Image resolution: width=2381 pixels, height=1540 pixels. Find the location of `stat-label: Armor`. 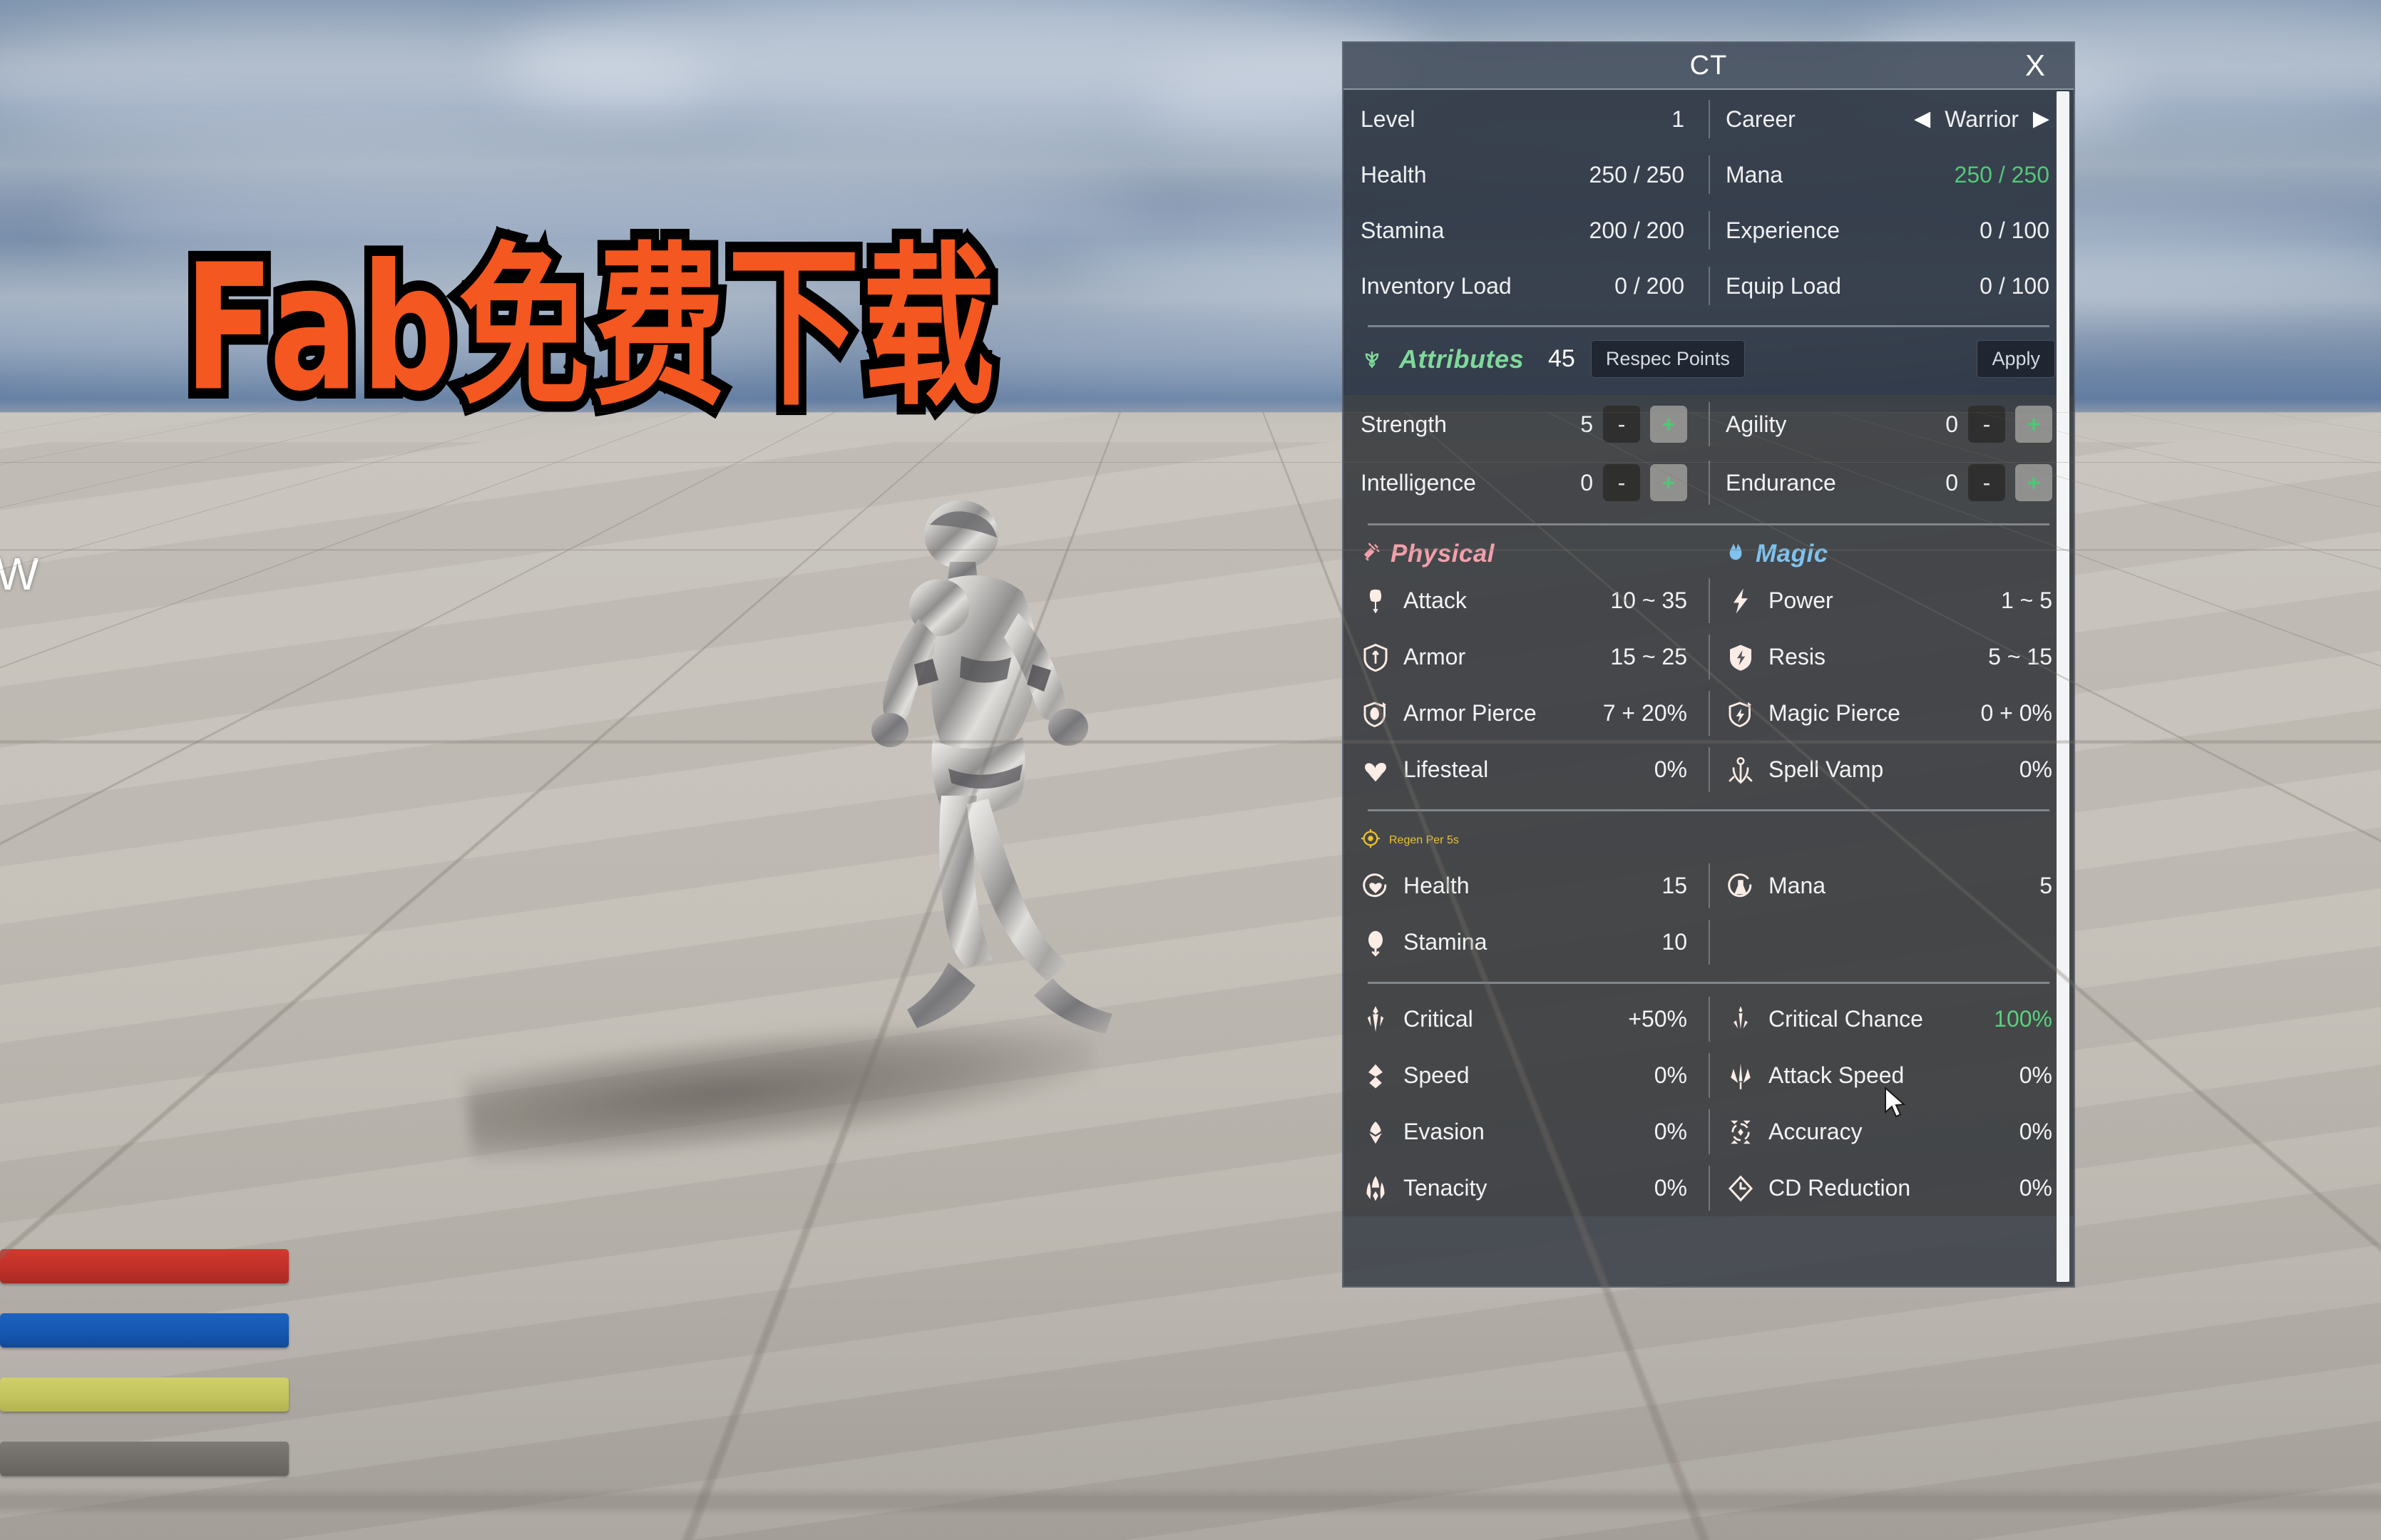

stat-label: Armor is located at coordinates (1434, 656).